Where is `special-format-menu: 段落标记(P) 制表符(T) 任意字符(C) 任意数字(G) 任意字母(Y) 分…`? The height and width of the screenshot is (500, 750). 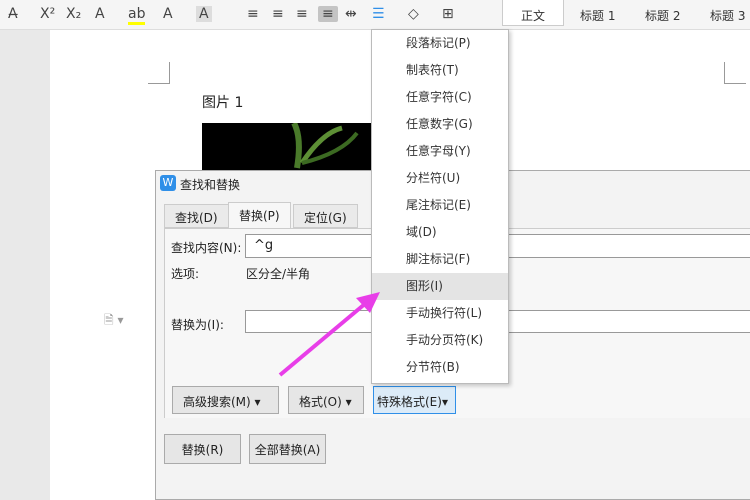 special-format-menu: 段落标记(P) 制表符(T) 任意字符(C) 任意数字(G) 任意字母(Y) 分… is located at coordinates (440, 206).